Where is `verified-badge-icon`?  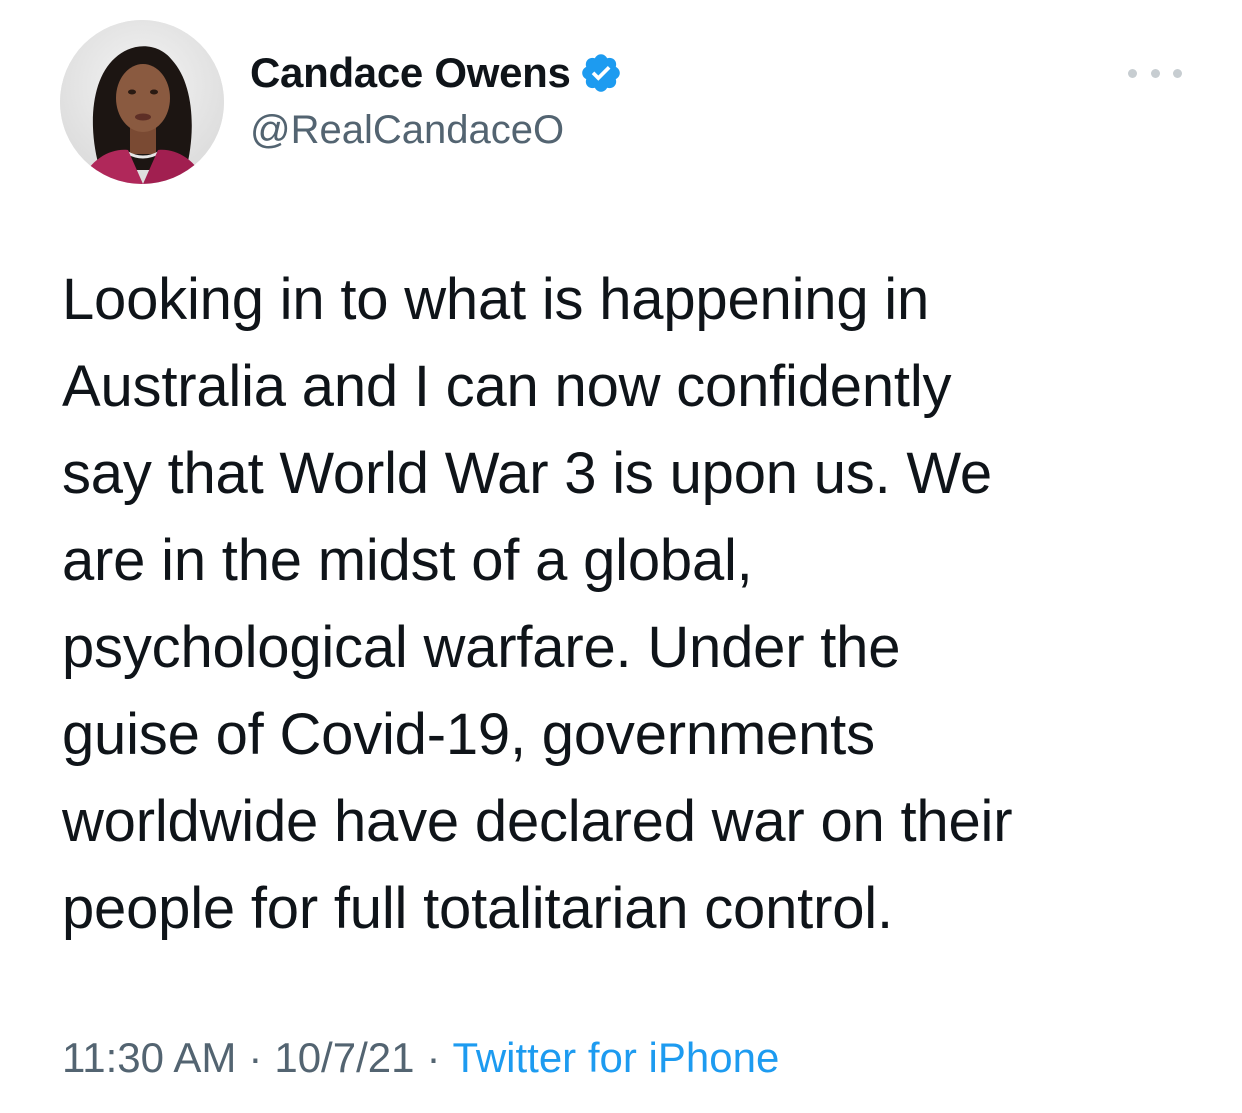
verified-badge-icon is located at coordinates (601, 73).